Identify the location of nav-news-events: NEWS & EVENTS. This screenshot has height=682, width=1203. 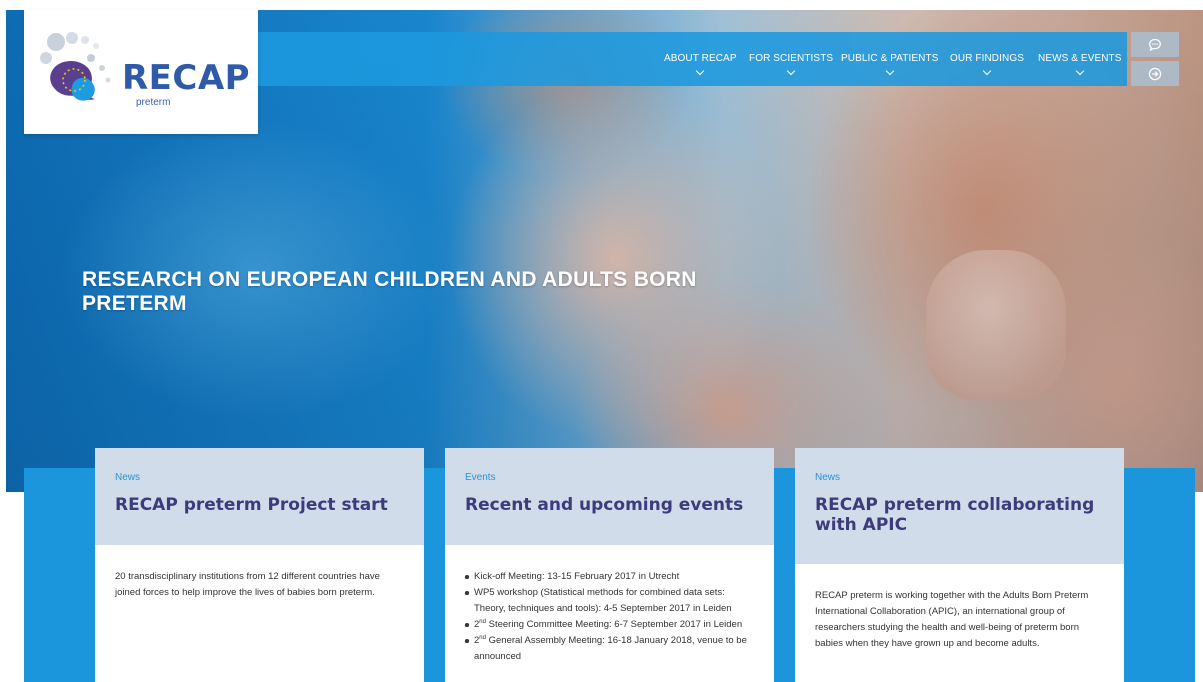
(1080, 64).